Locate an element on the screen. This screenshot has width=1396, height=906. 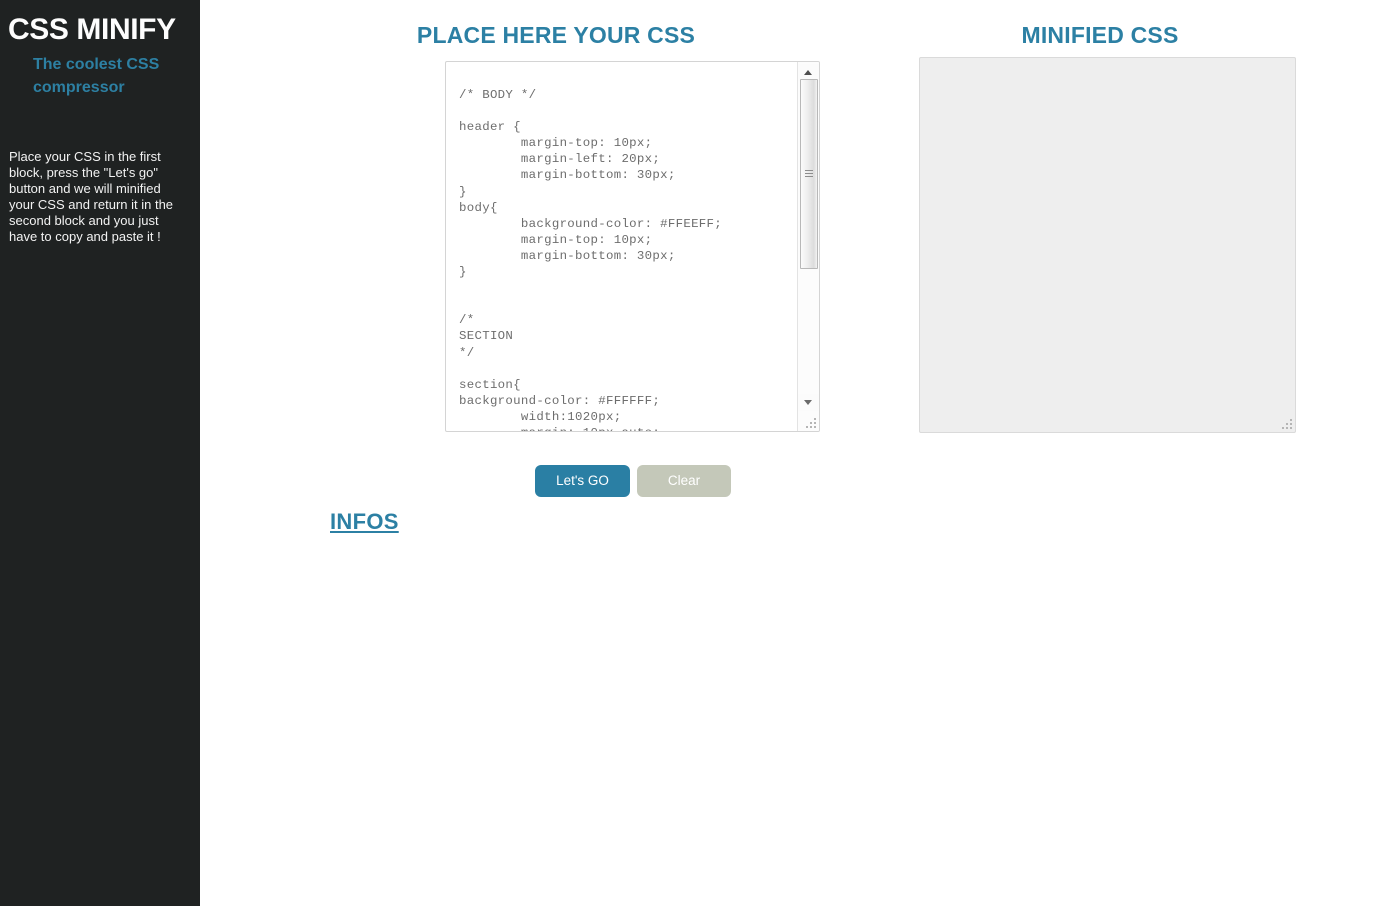
infos-link: INFOS is located at coordinates (364, 522).